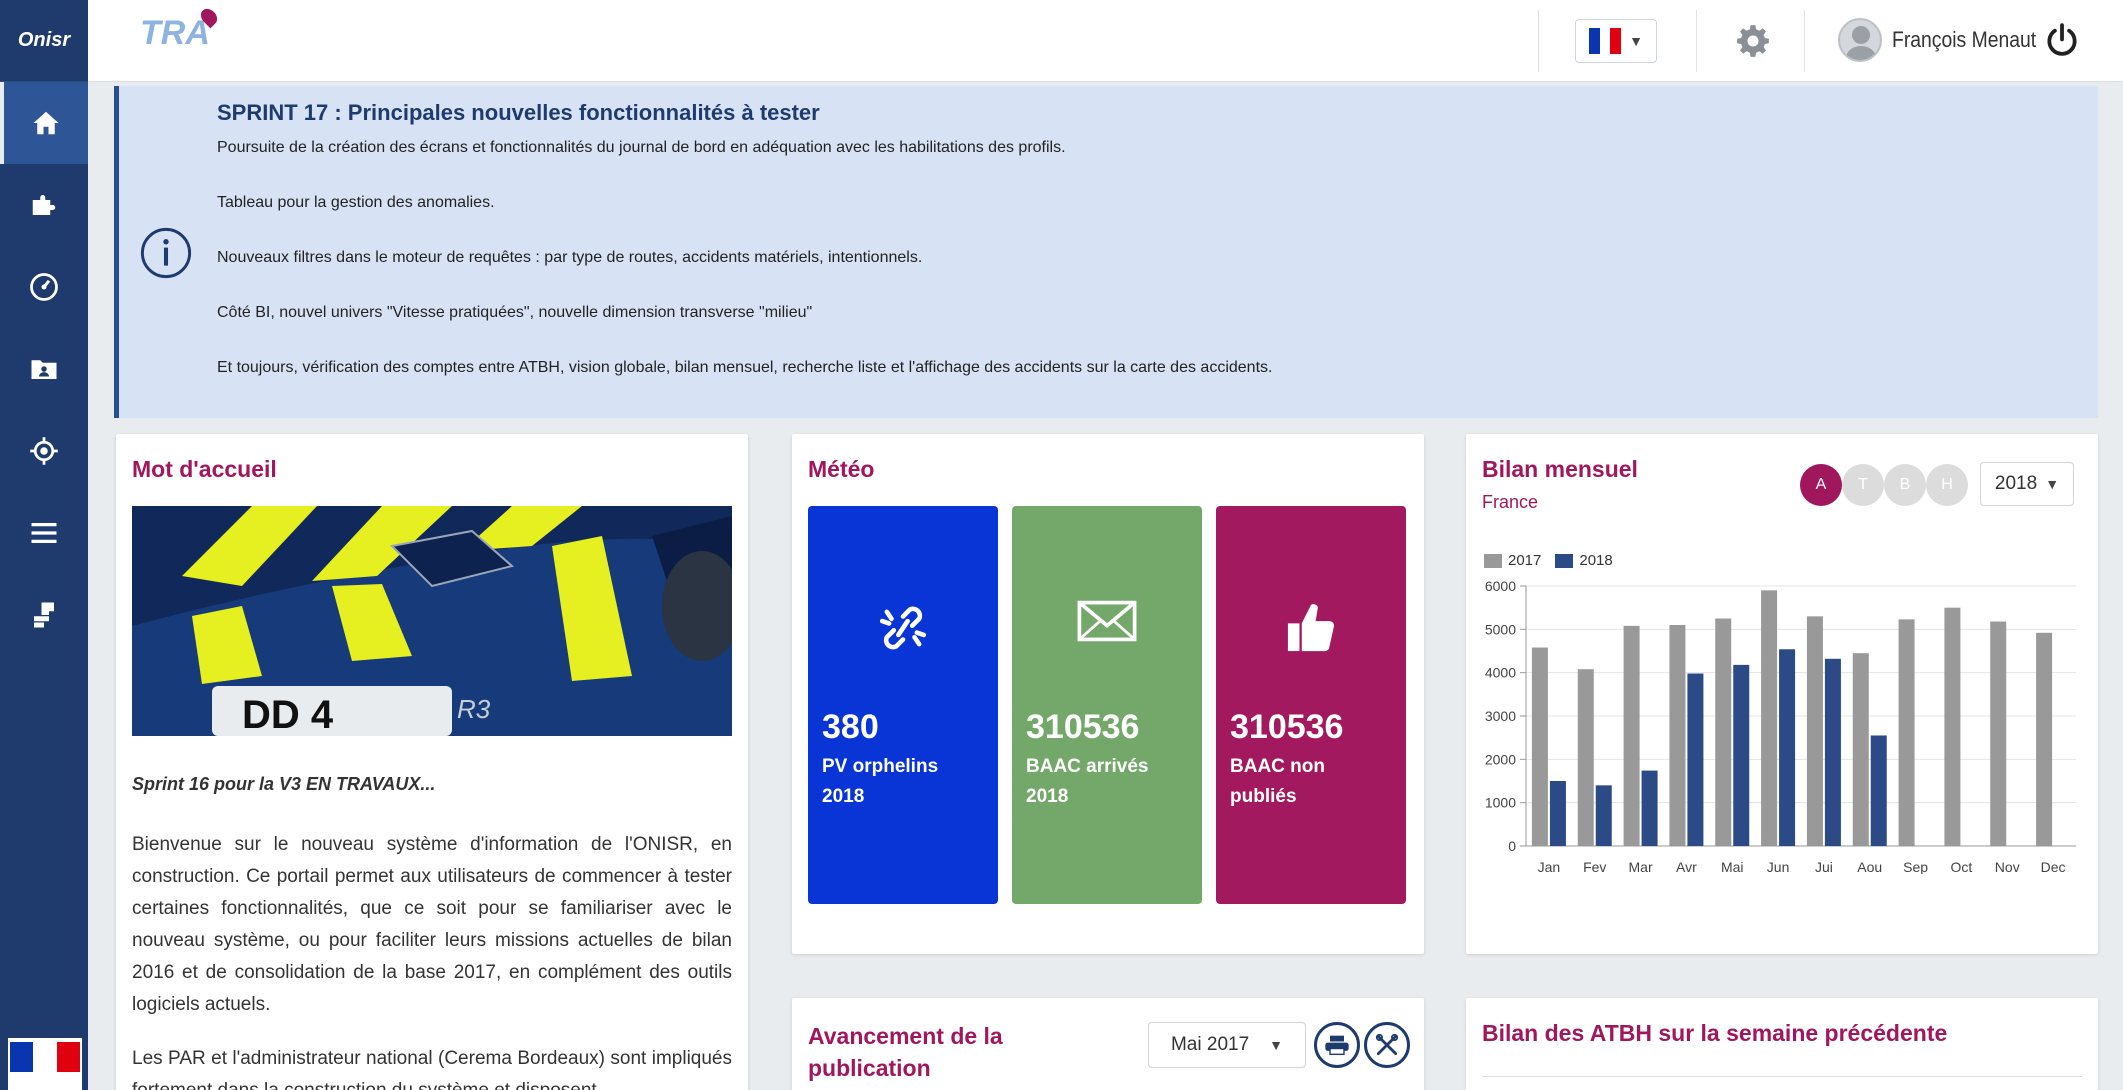 The image size is (2123, 1090). I want to click on welcome-photo: DD 4 R3, so click(432, 621).